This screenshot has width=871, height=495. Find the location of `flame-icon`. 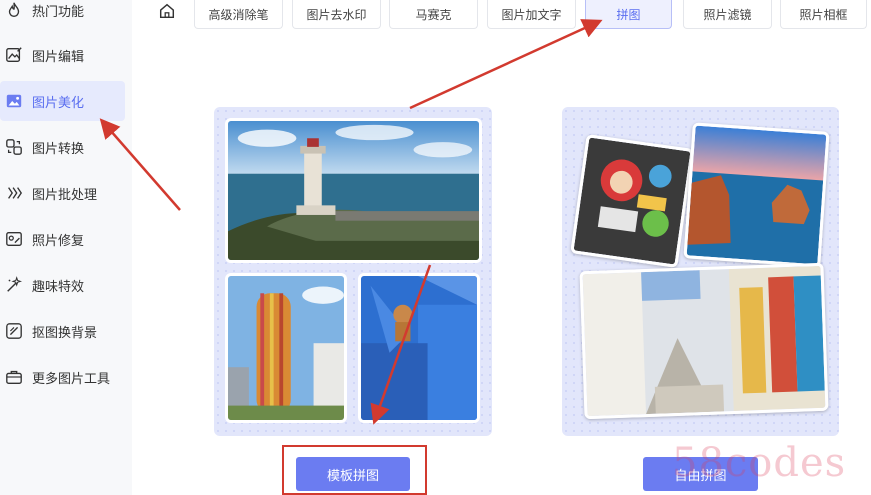

flame-icon is located at coordinates (14, 10).